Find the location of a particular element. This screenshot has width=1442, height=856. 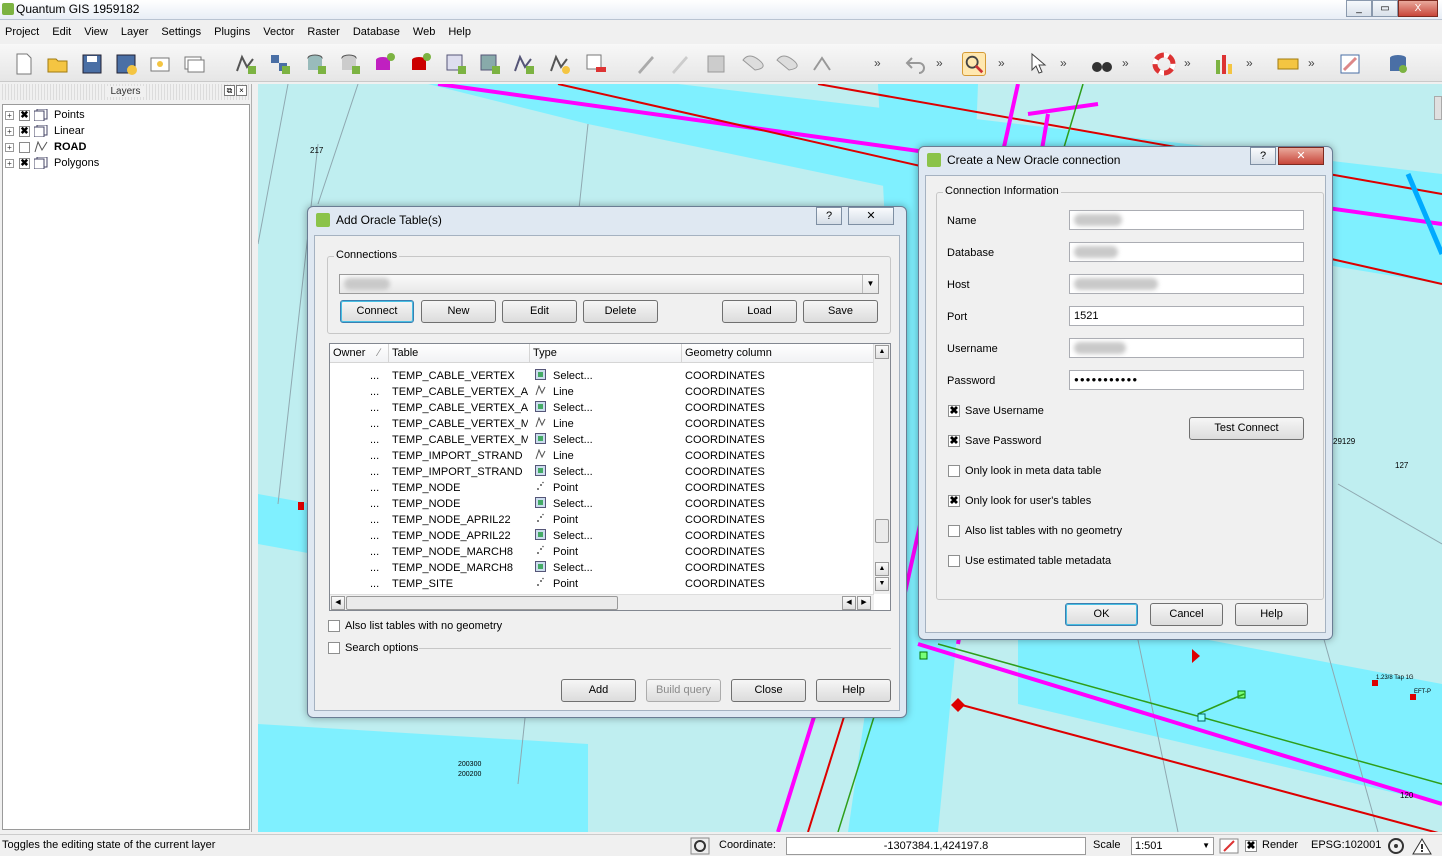

save-as-icon is located at coordinates (126, 64).